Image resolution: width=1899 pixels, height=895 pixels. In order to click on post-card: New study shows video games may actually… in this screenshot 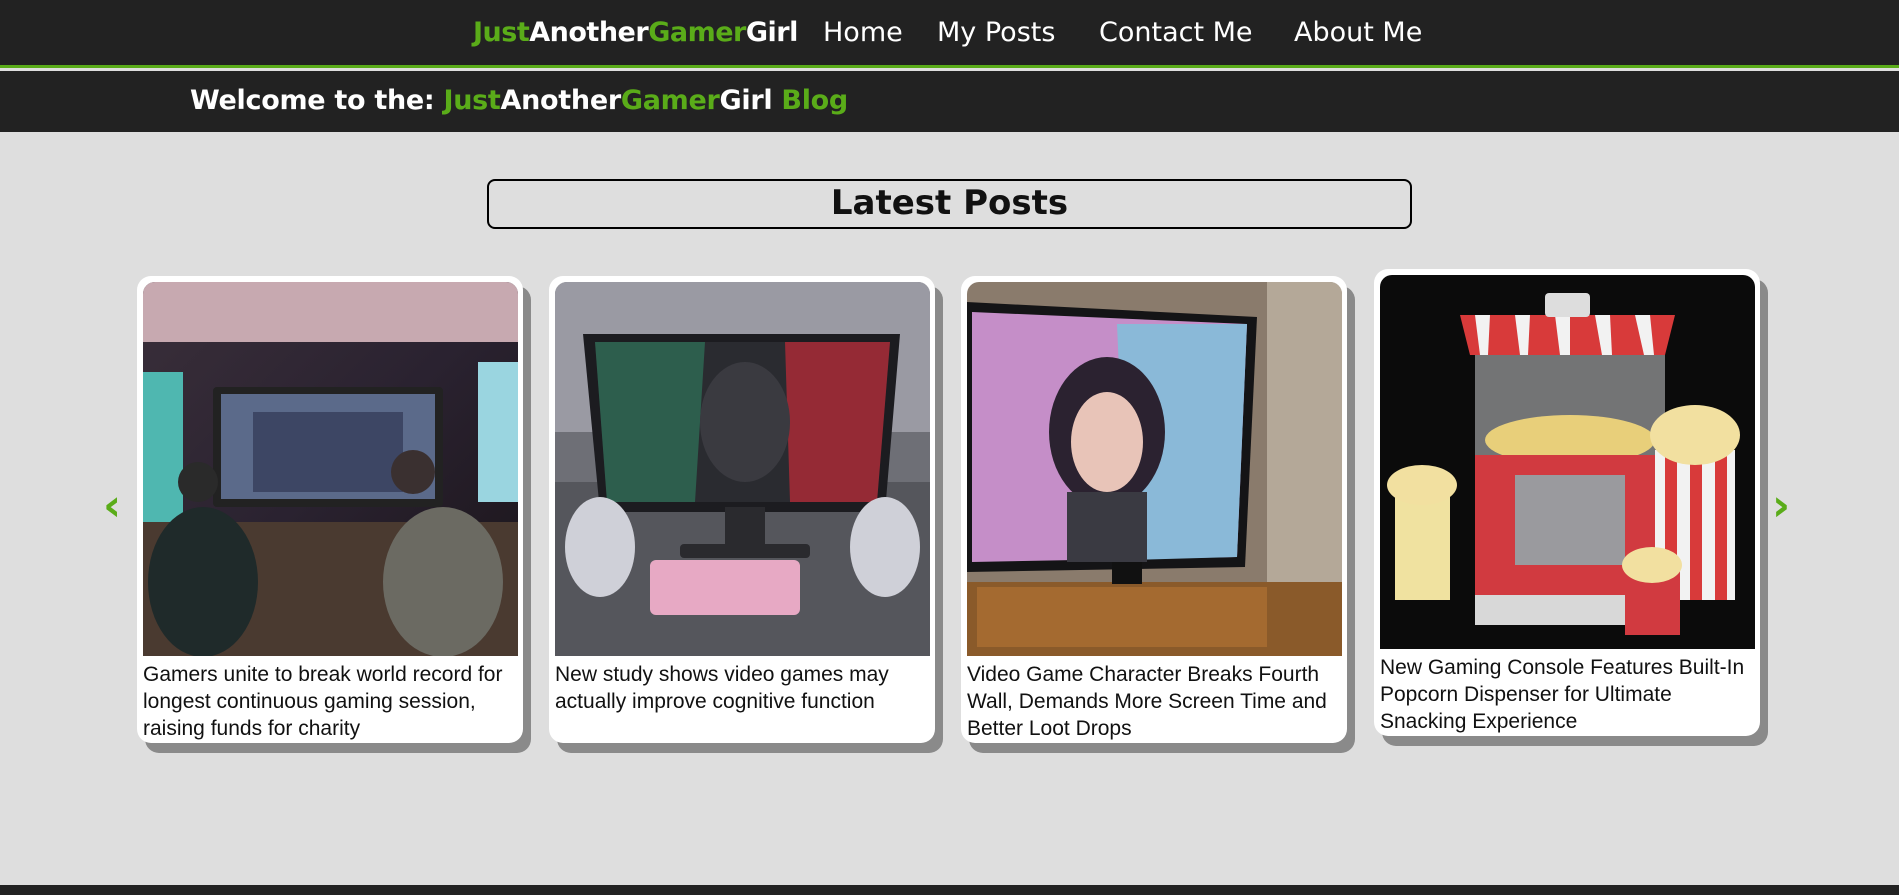, I will do `click(742, 509)`.